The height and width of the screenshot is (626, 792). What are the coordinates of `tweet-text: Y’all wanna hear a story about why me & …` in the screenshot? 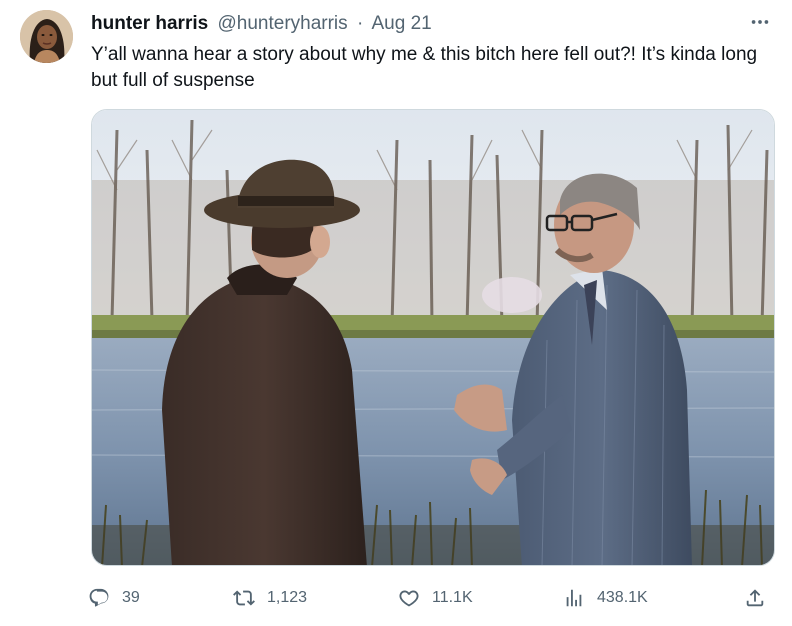 It's located at (424, 67).